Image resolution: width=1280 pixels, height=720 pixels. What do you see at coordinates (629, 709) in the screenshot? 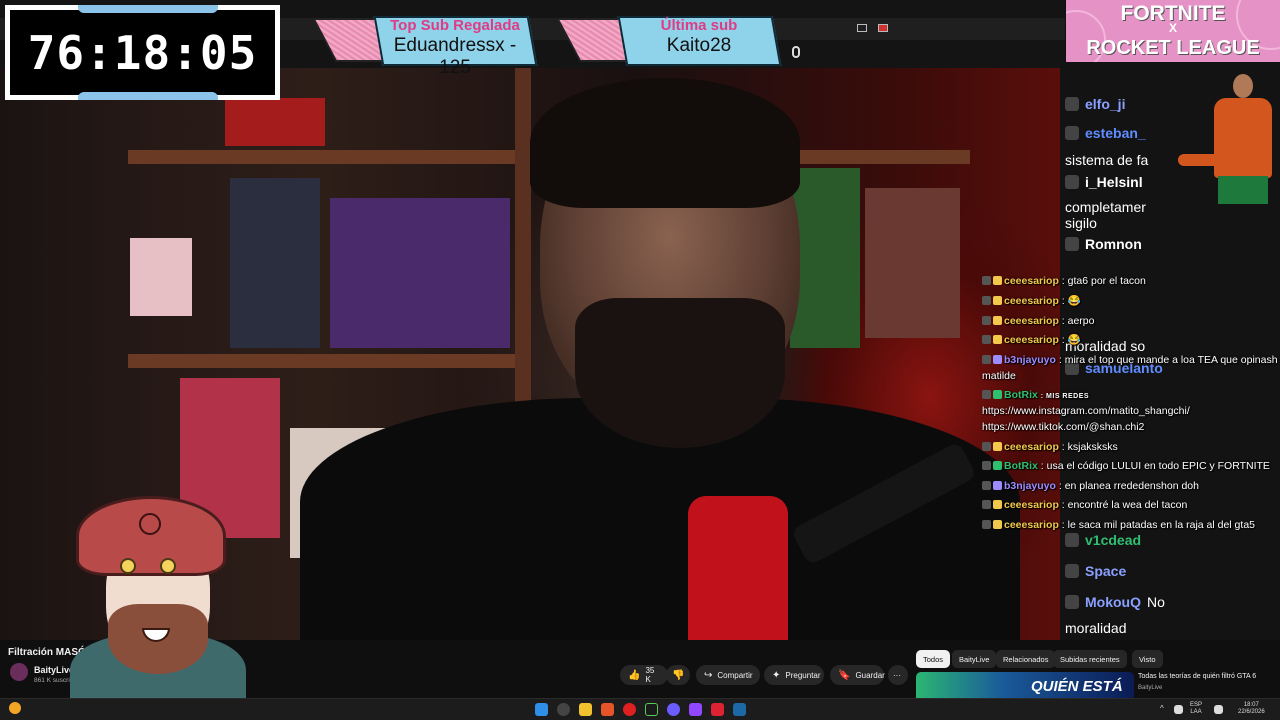
I see `media-app-icon` at bounding box center [629, 709].